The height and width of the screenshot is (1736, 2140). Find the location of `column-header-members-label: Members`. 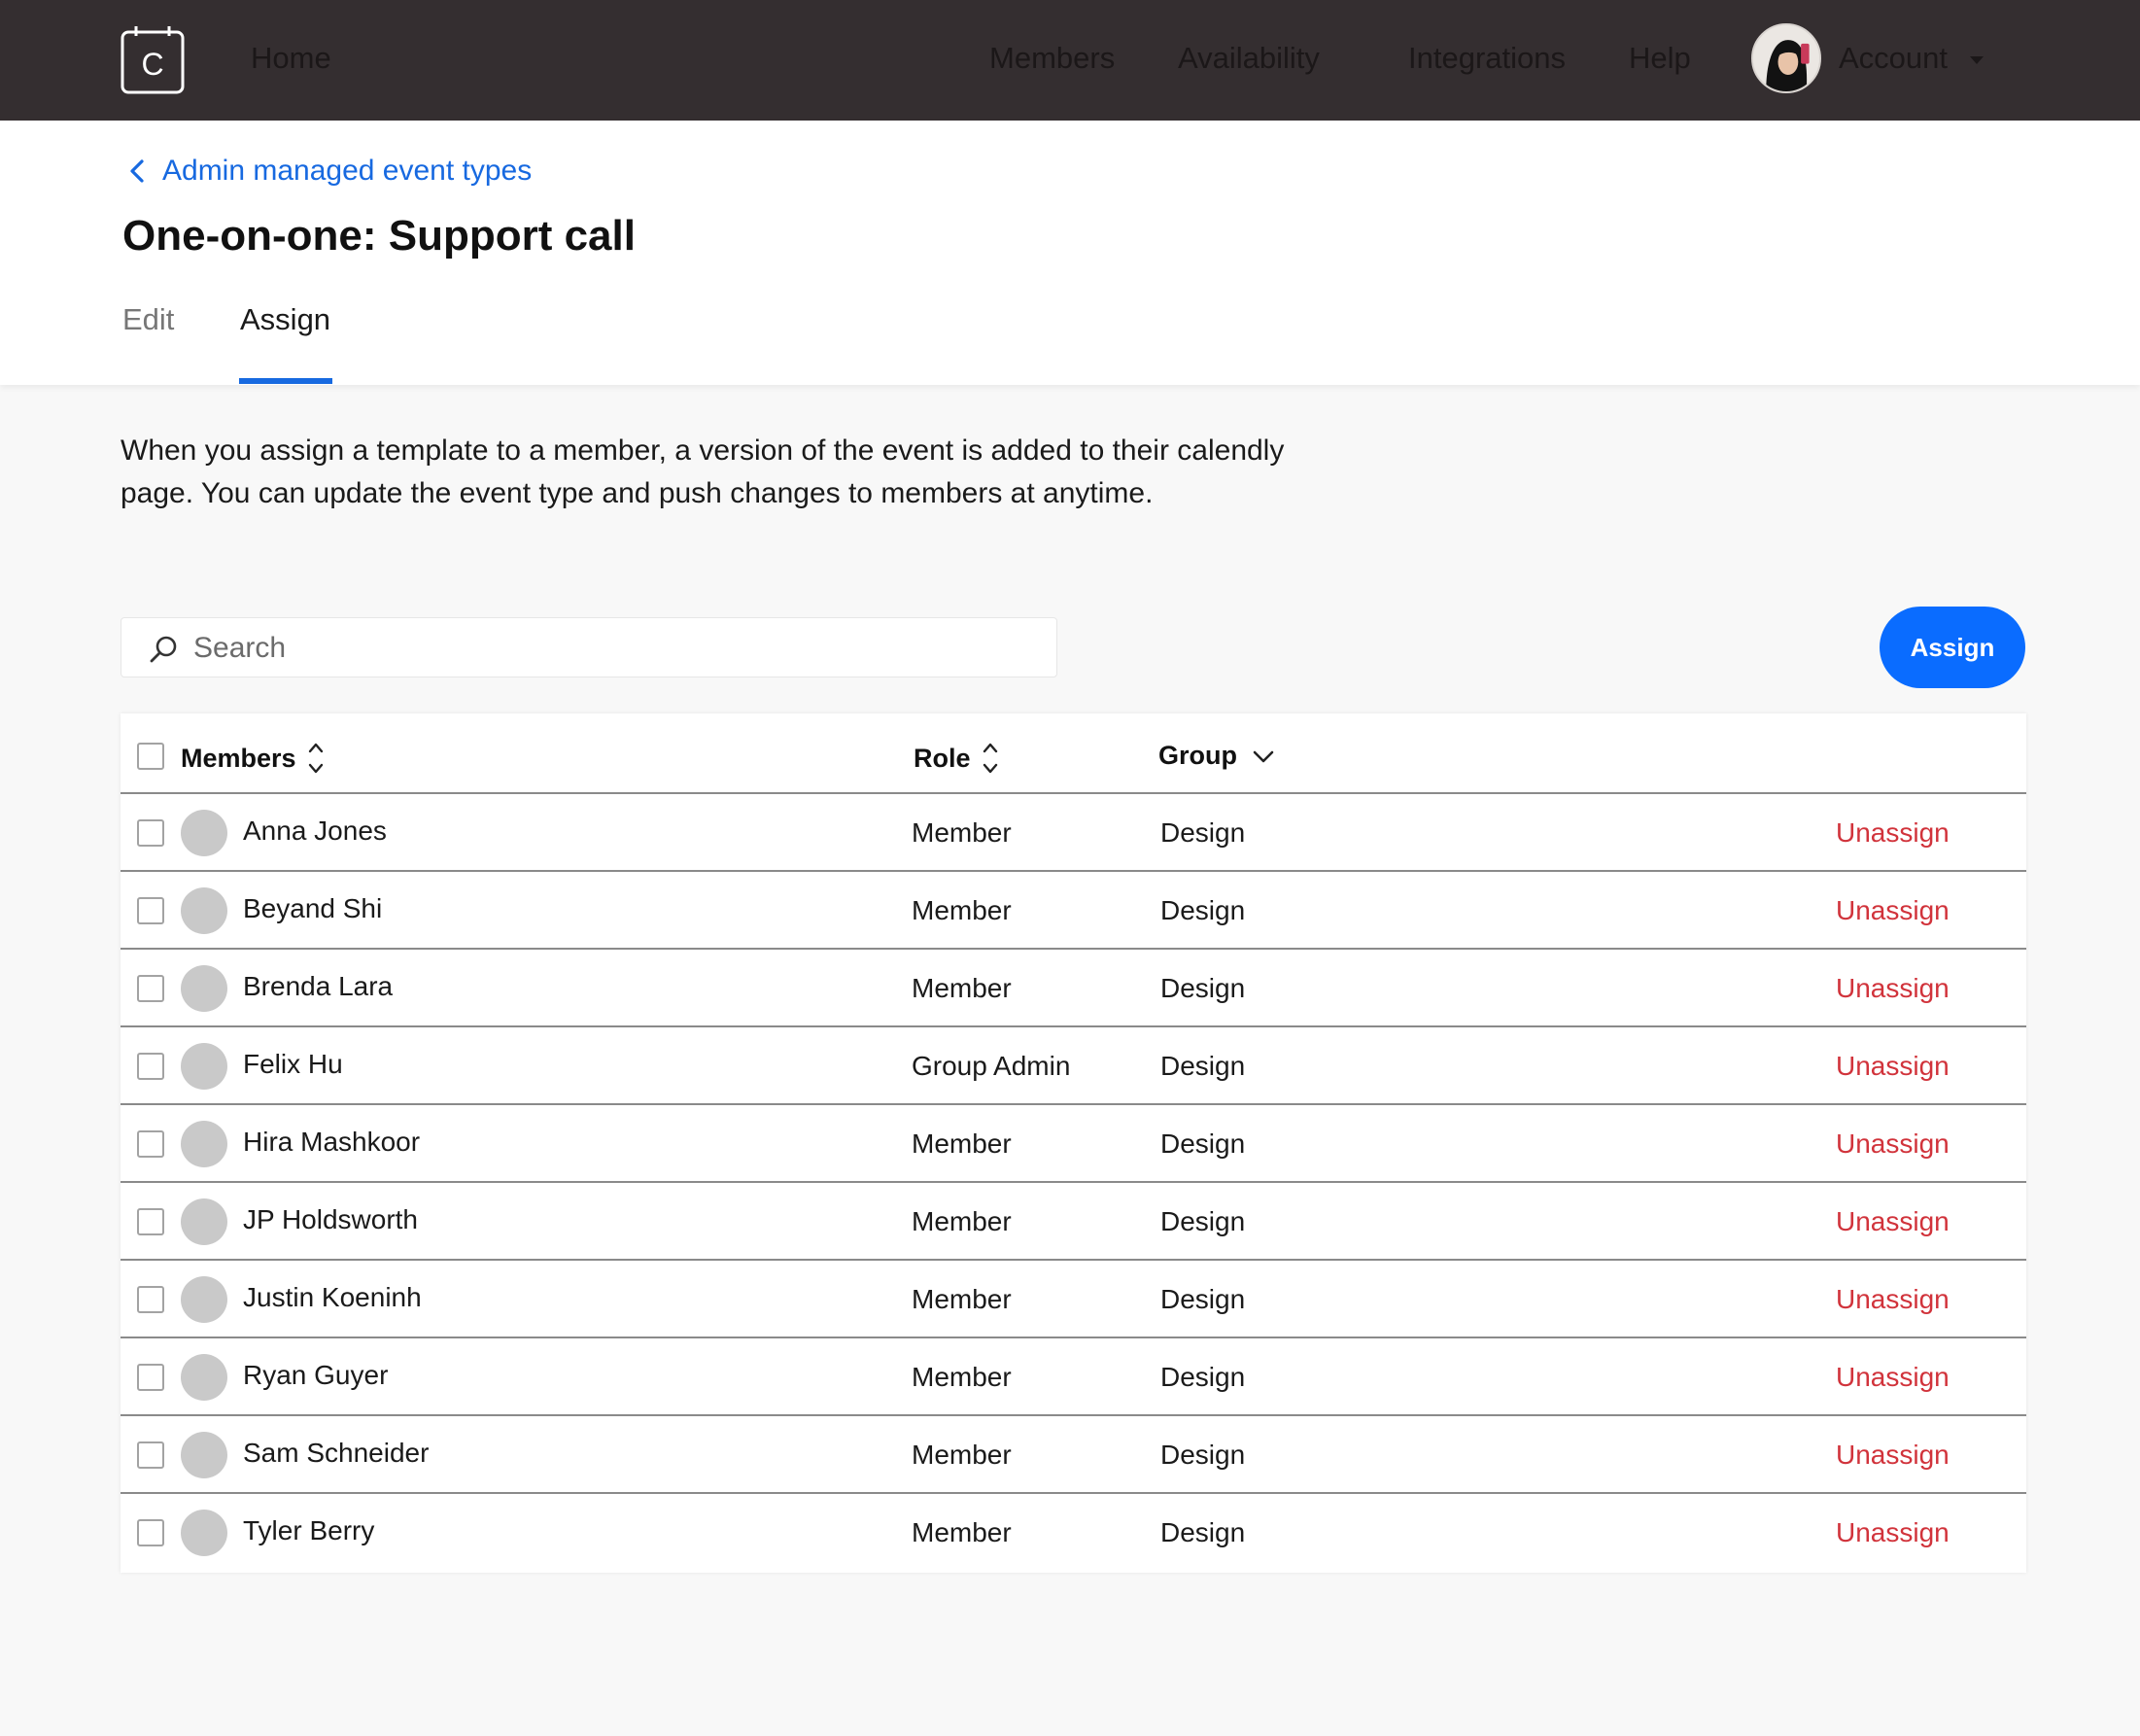

column-header-members-label: Members is located at coordinates (238, 758).